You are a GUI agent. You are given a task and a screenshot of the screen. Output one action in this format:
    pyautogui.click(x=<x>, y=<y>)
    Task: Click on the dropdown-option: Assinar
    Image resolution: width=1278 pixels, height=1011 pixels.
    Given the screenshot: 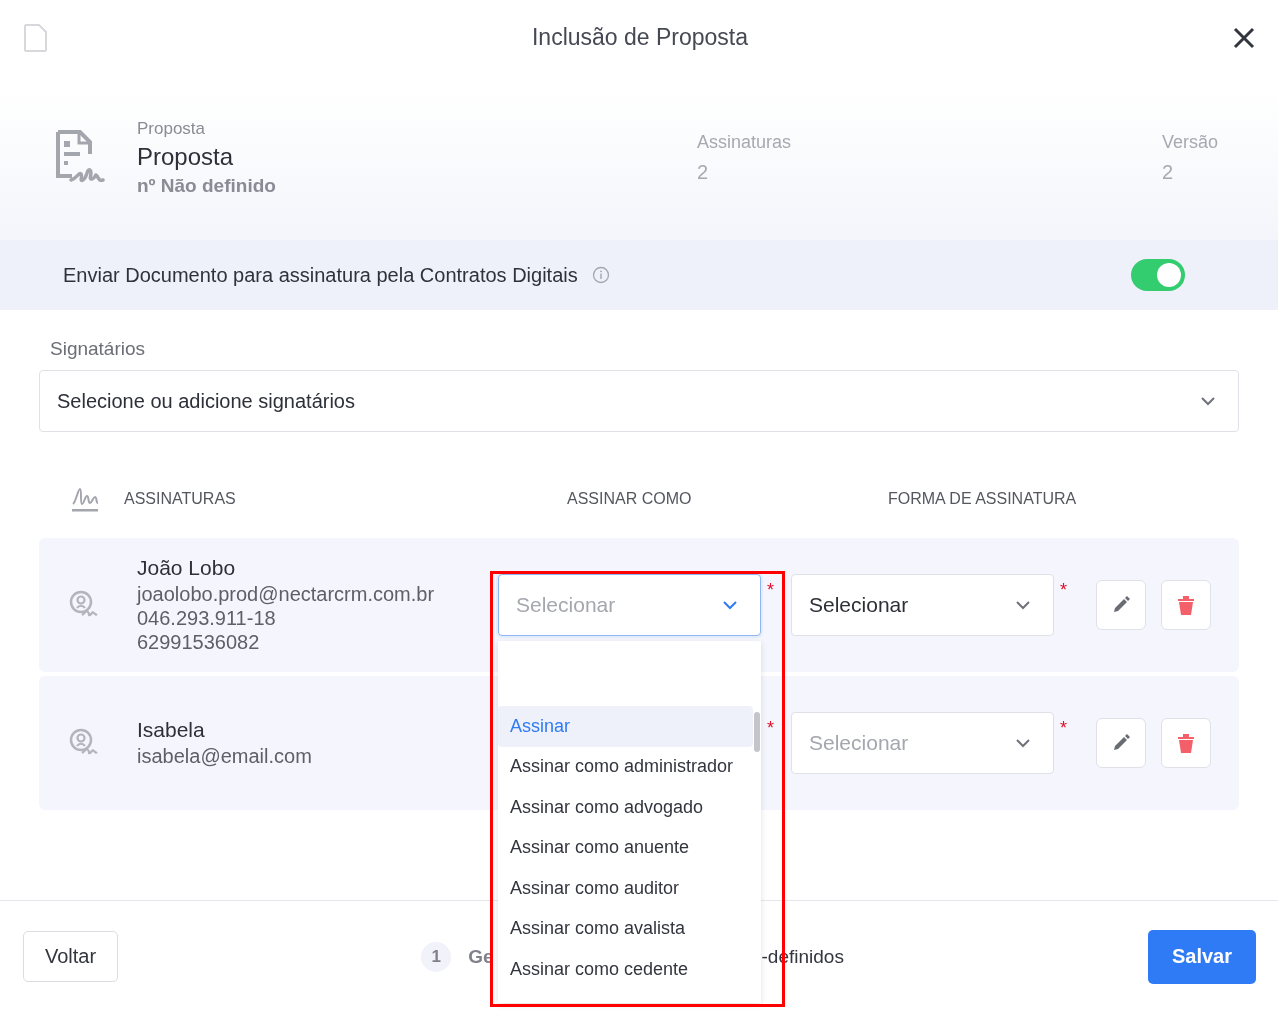 What is the action you would take?
    pyautogui.click(x=625, y=726)
    